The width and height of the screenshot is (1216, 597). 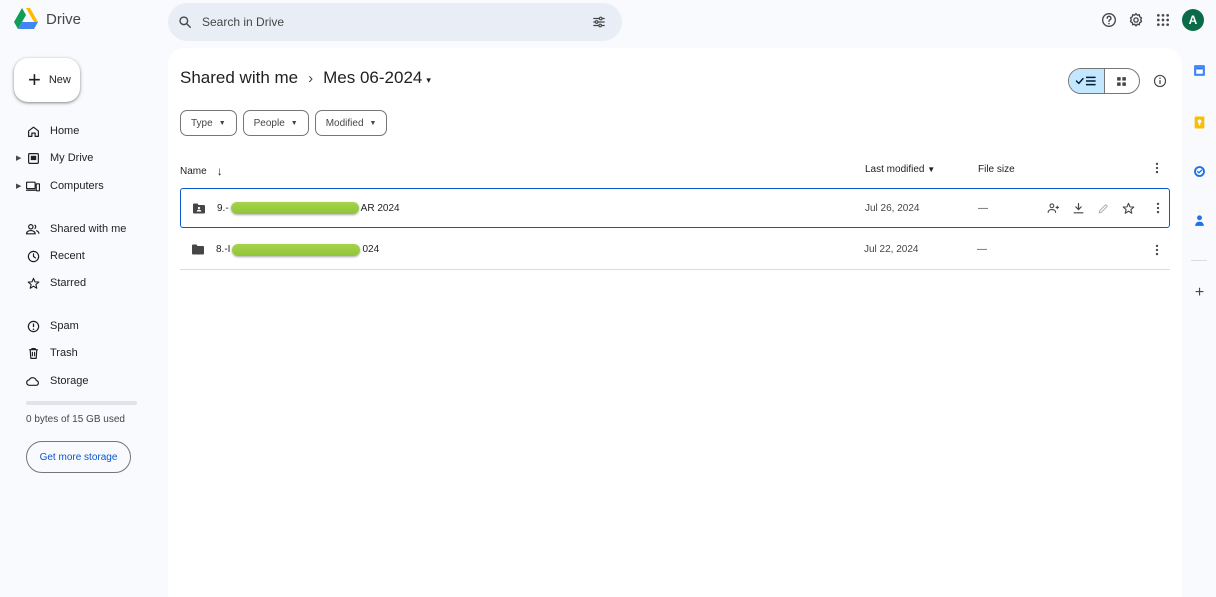 What do you see at coordinates (193, 171) in the screenshot?
I see `column-label: Name` at bounding box center [193, 171].